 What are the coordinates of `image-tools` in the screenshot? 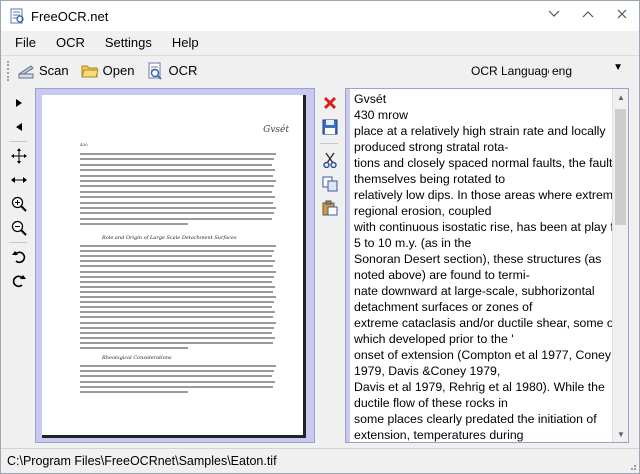 It's located at (21, 192).